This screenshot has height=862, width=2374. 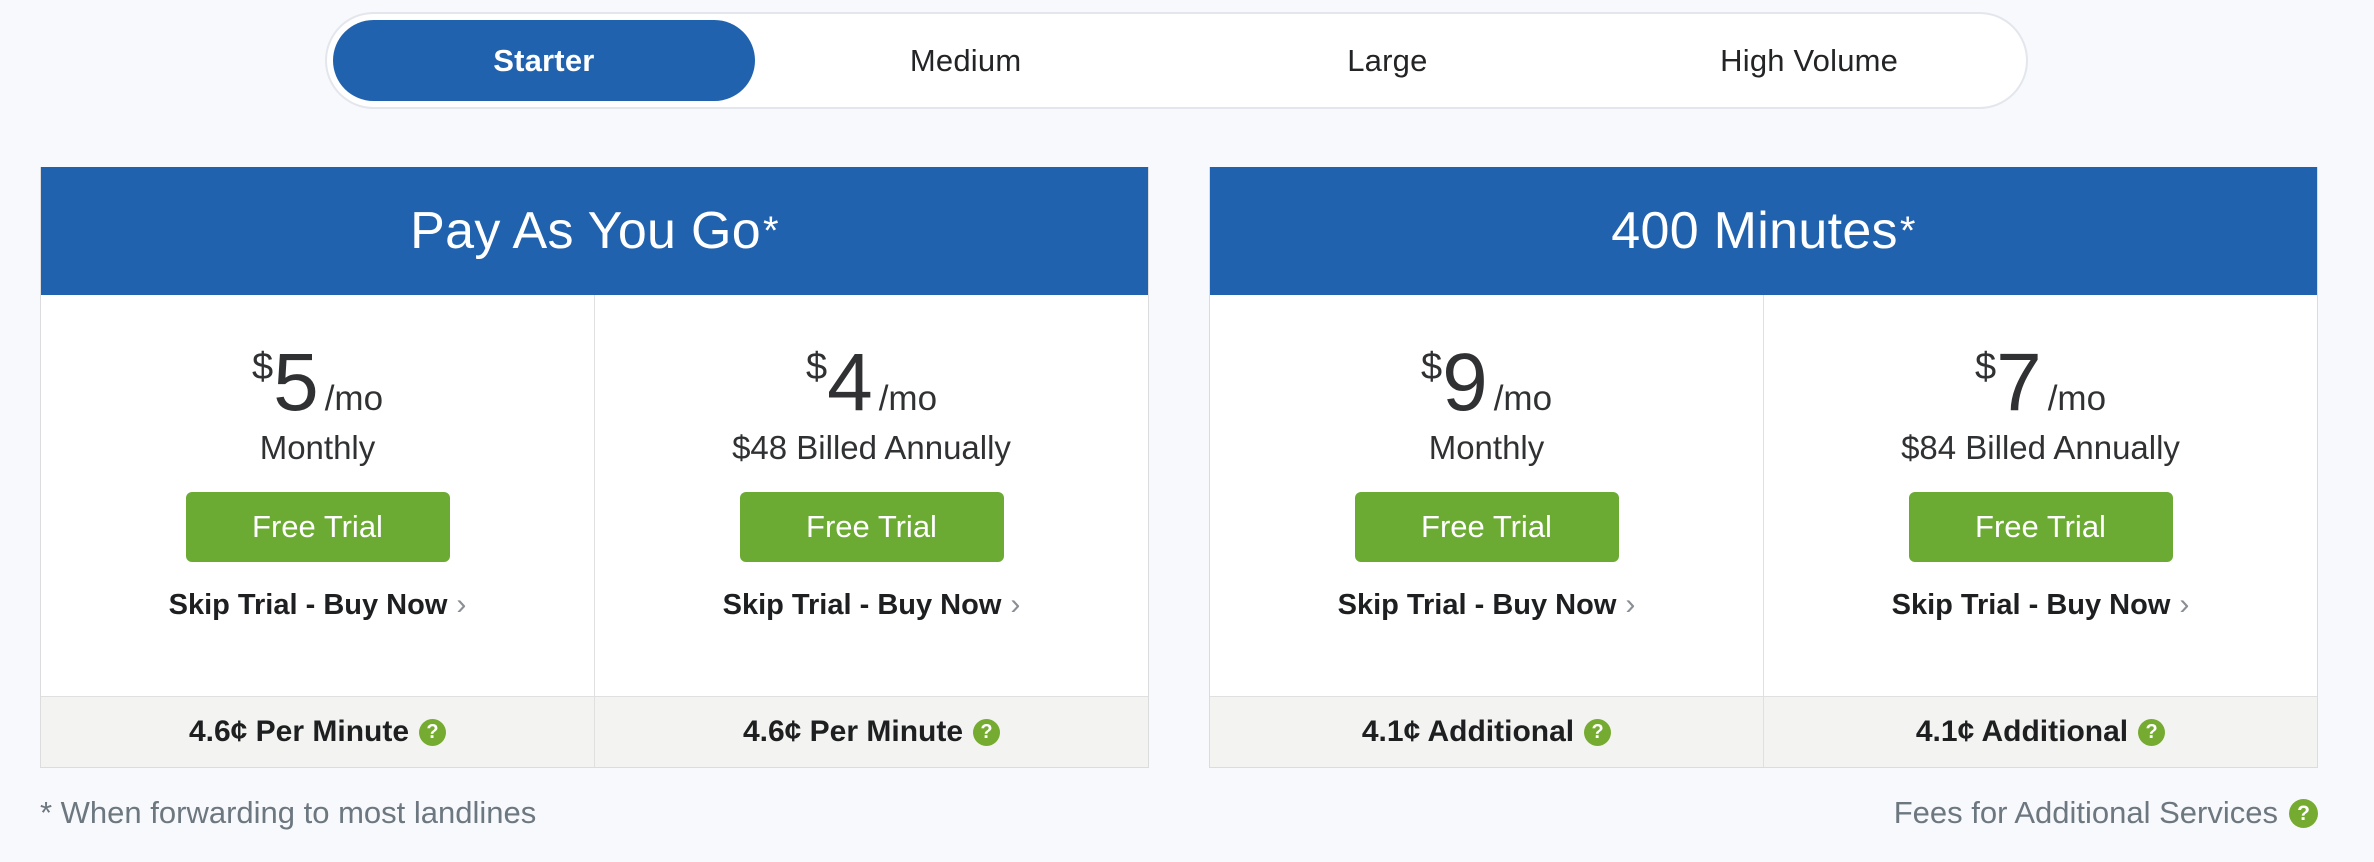 What do you see at coordinates (871, 447) in the screenshot?
I see `billing-note: $48 Billed Annually` at bounding box center [871, 447].